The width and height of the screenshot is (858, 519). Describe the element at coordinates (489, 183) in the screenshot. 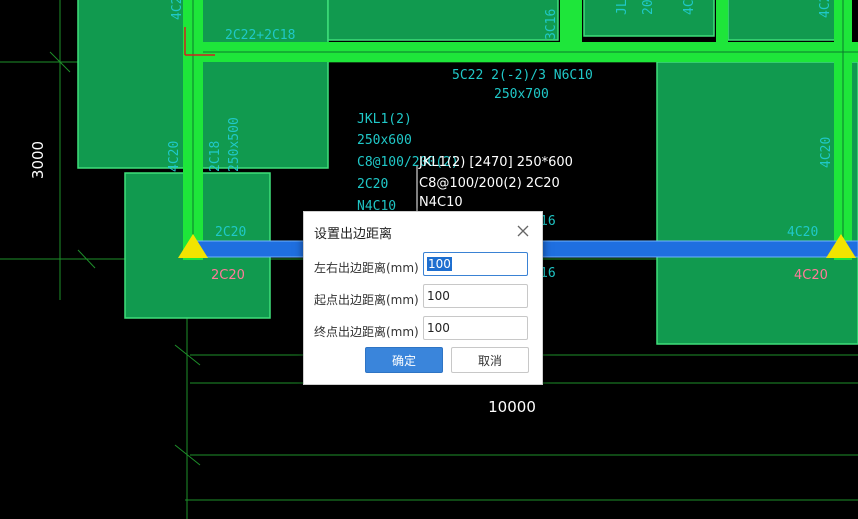

I see `annotation-line-2: C8@100/200(2) 2C20` at that location.